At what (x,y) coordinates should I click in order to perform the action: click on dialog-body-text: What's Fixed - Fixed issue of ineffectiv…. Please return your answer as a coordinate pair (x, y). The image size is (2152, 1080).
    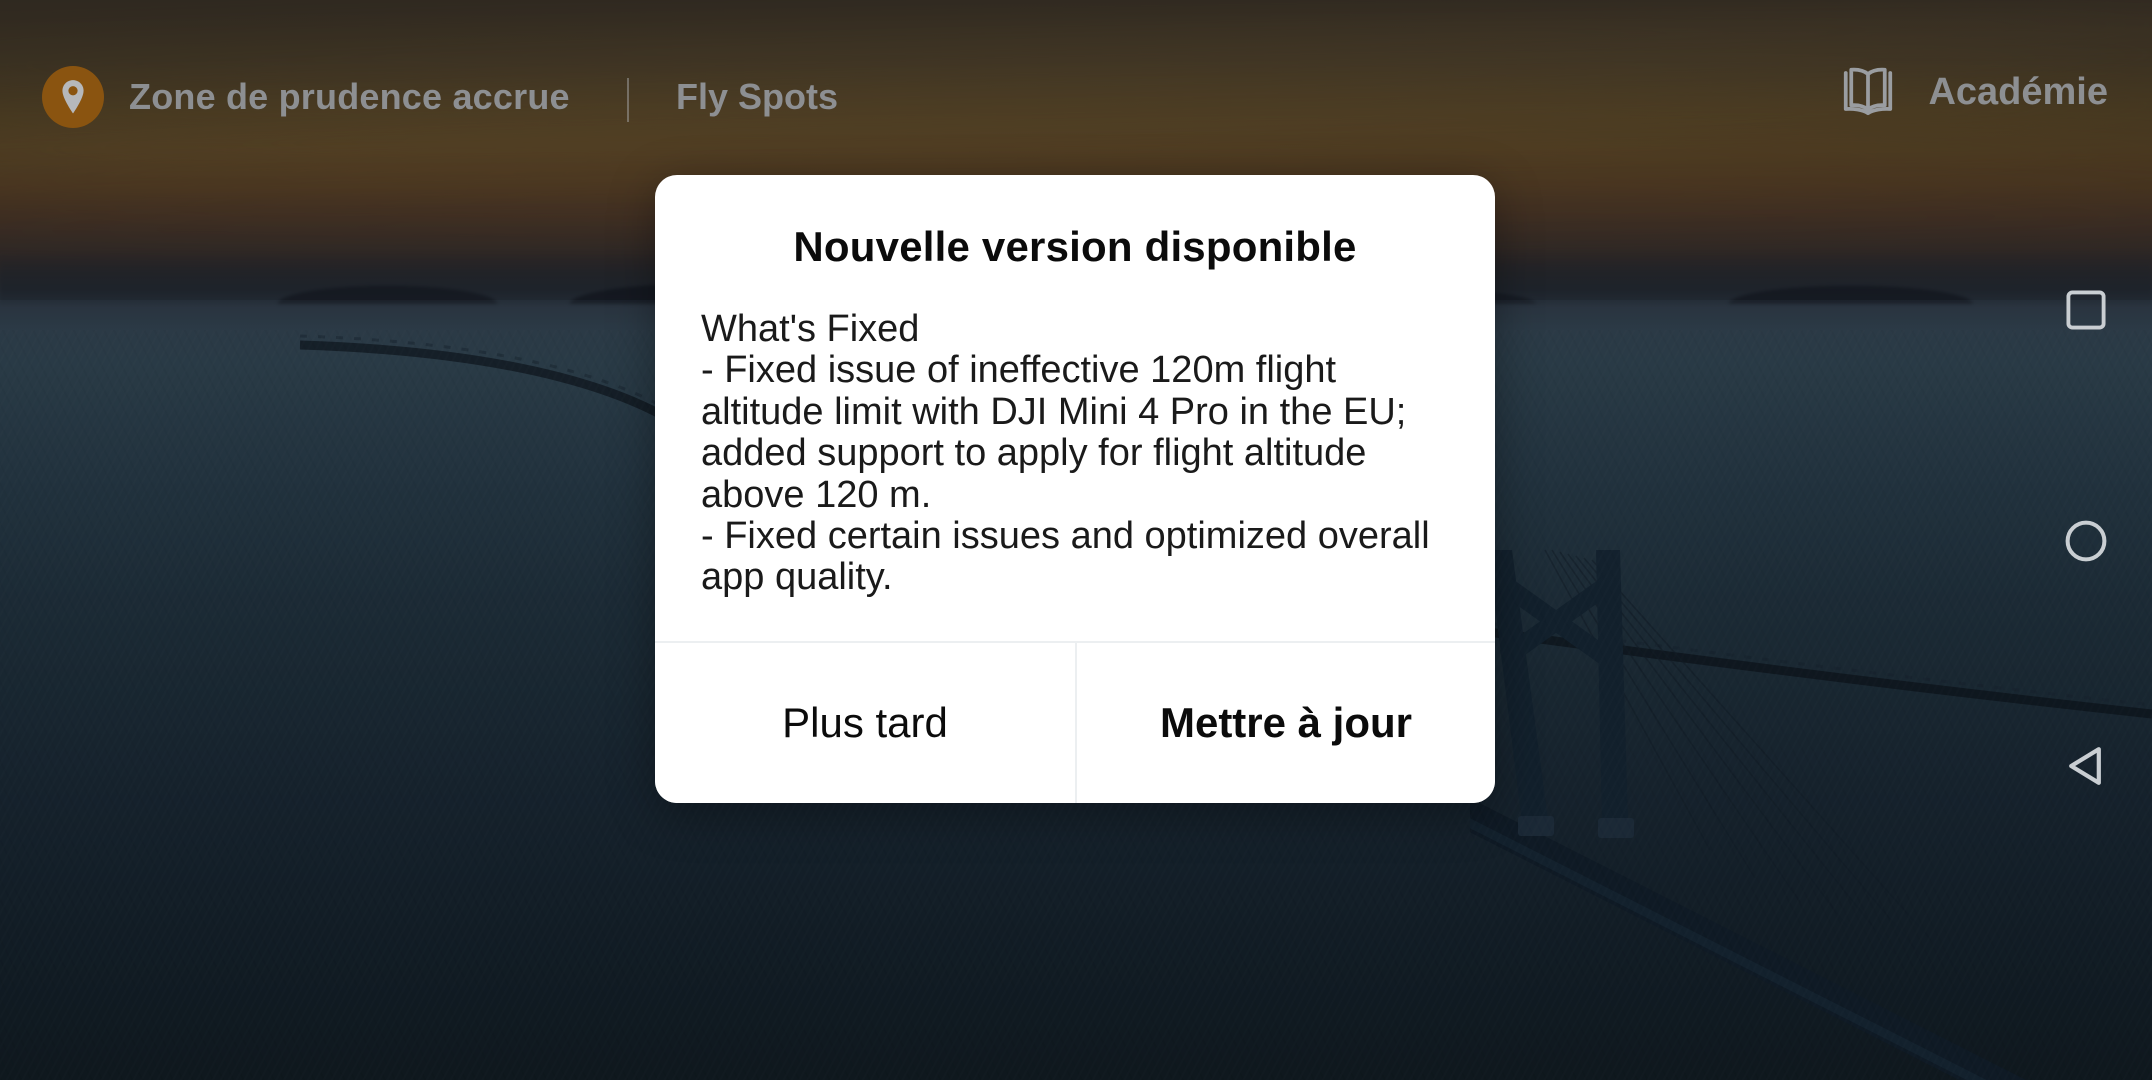
    Looking at the image, I should click on (1065, 453).